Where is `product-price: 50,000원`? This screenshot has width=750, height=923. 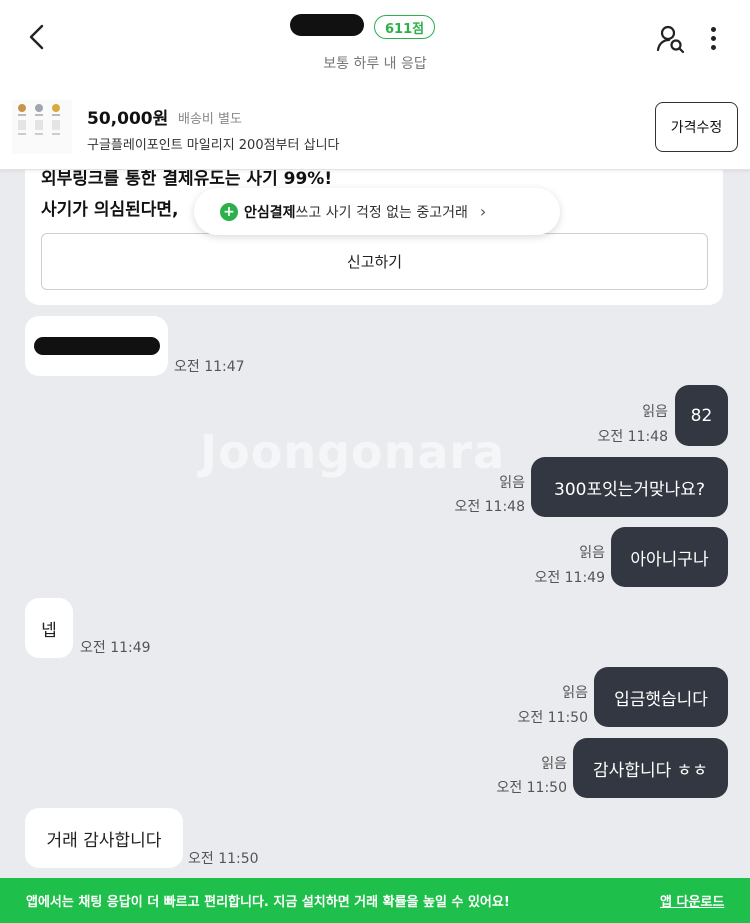 product-price: 50,000원 is located at coordinates (128, 119).